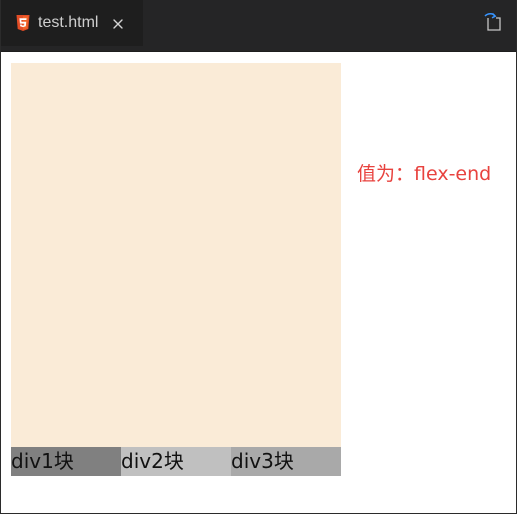 Image resolution: width=517 pixels, height=514 pixels. I want to click on tab-bar: test.html, so click(258, 26).